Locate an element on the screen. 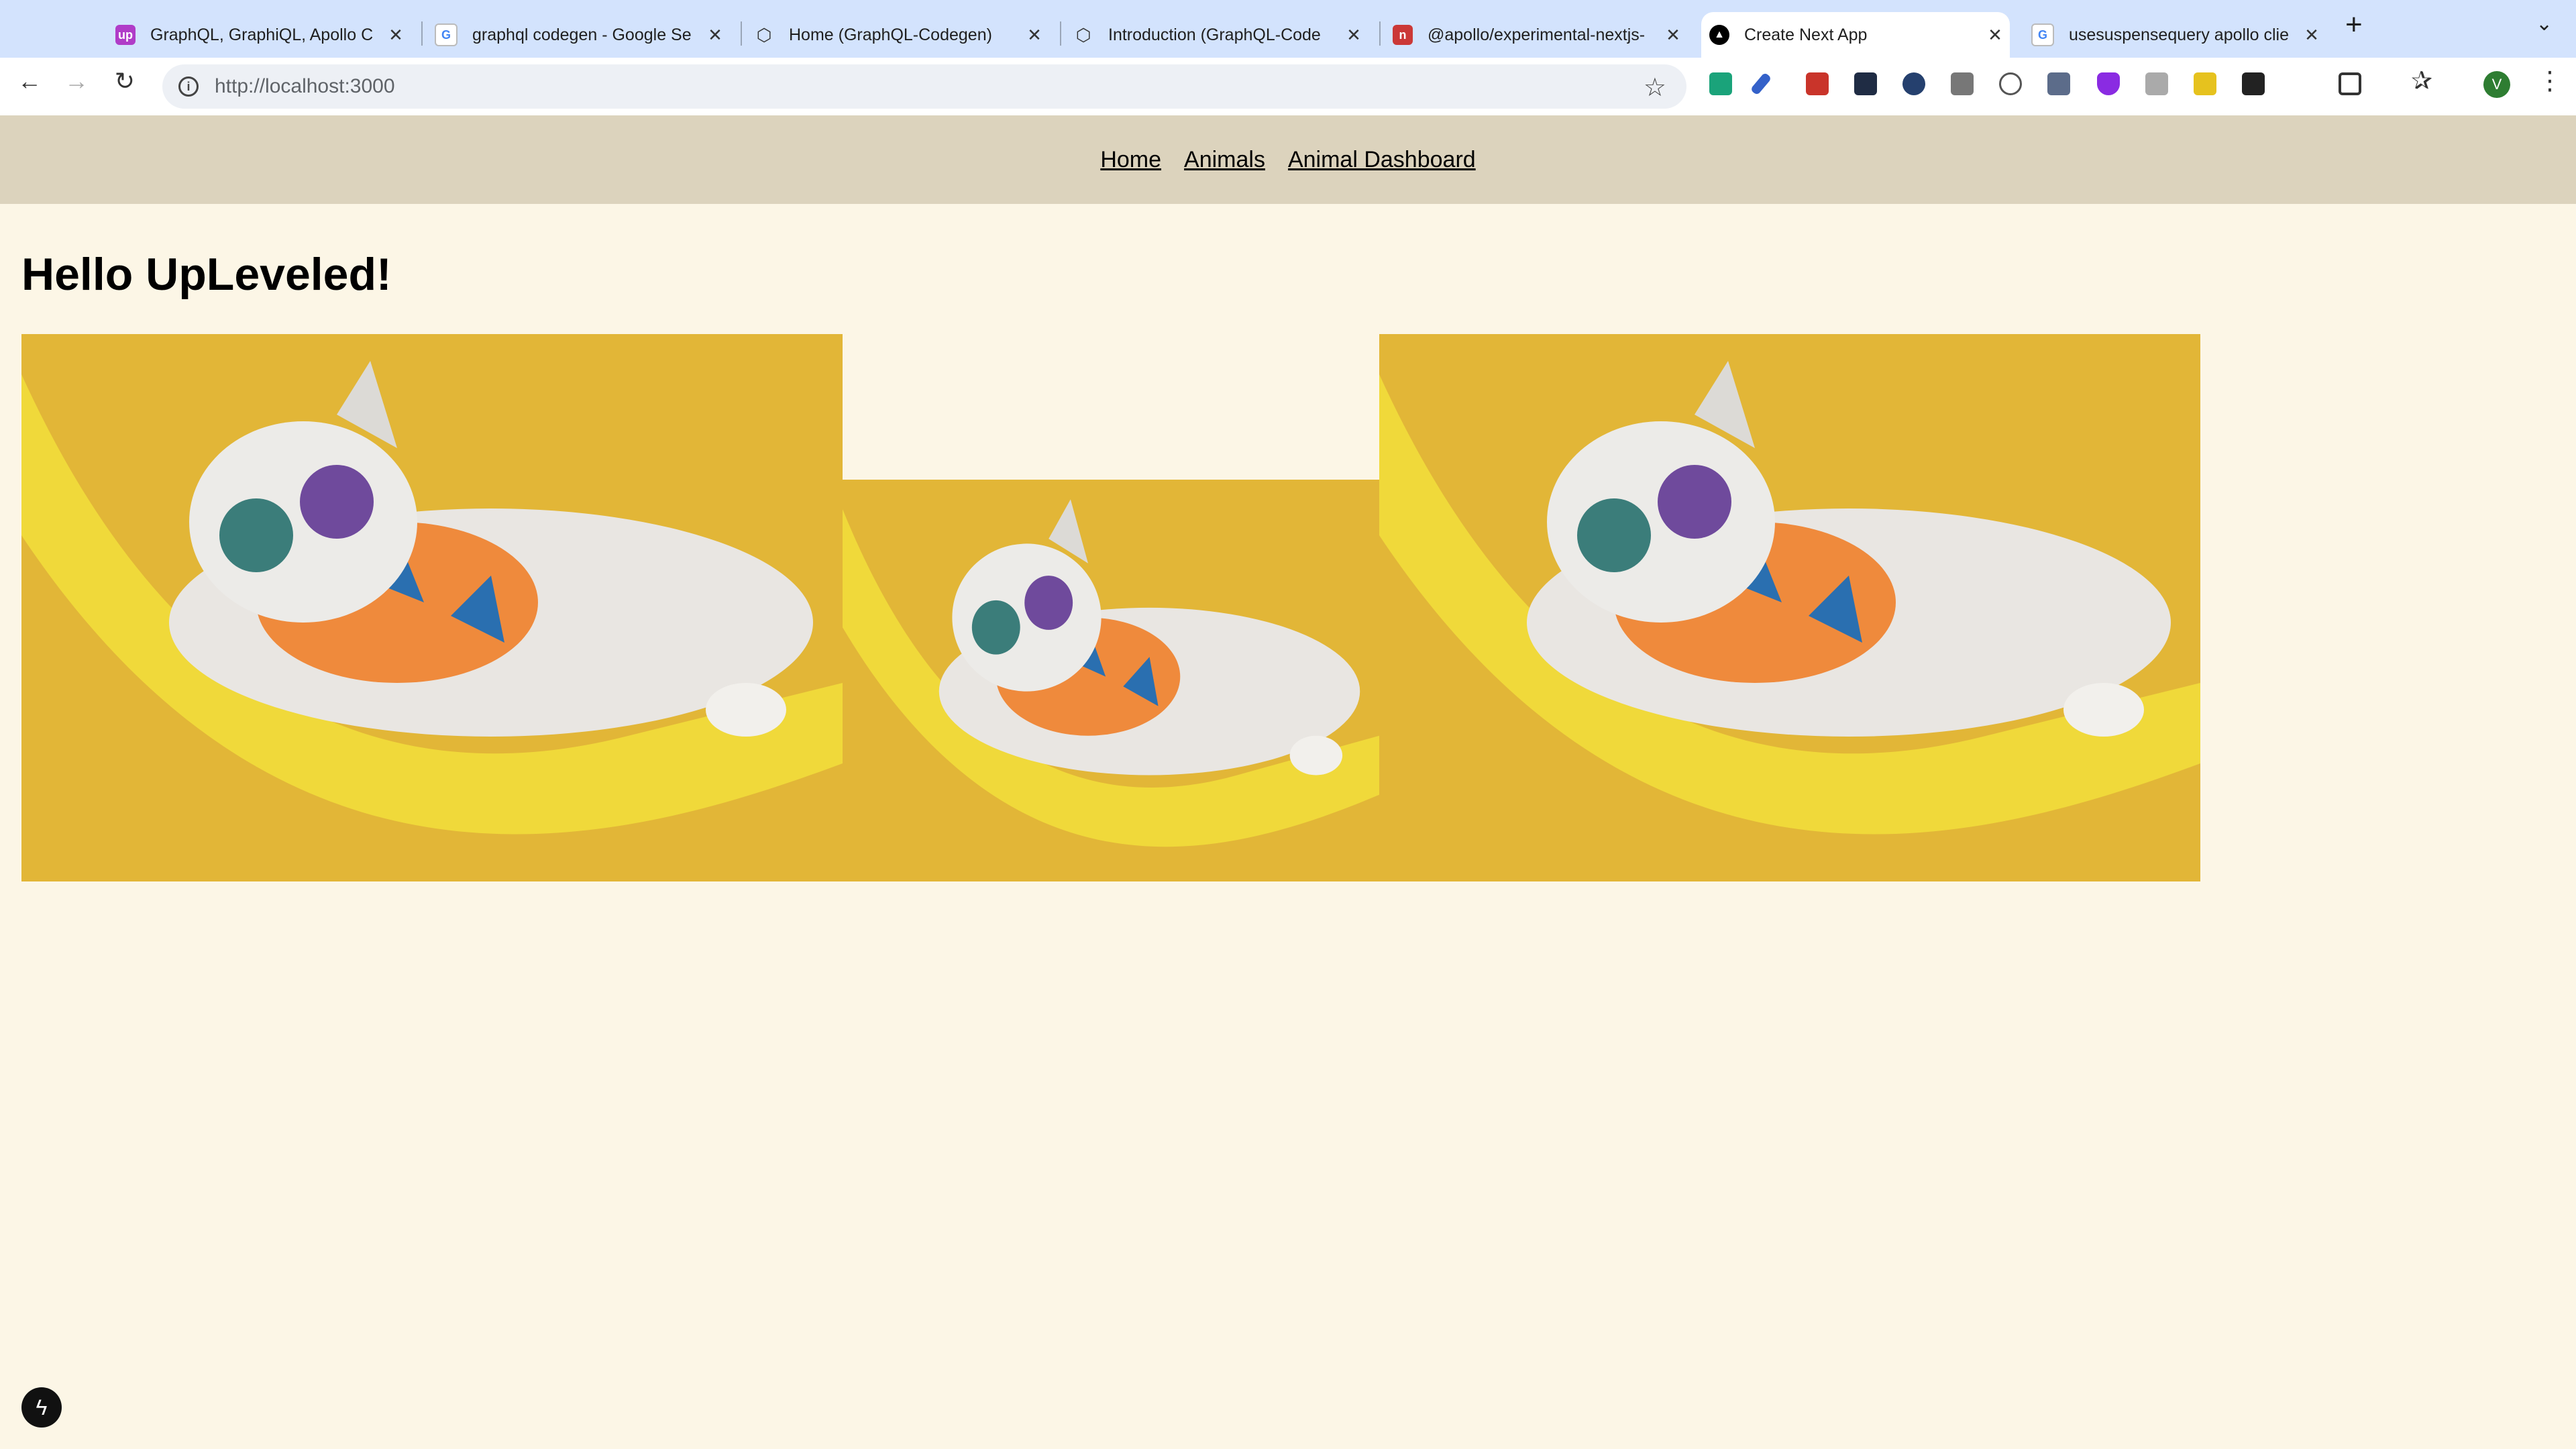 Image resolution: width=2576 pixels, height=1449 pixels. npm-favicon-icon: n is located at coordinates (1403, 35).